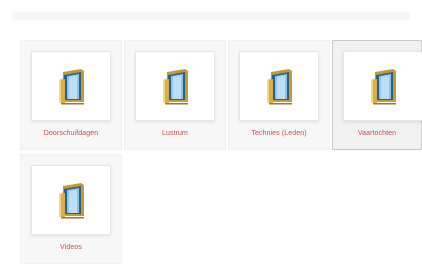  Describe the element at coordinates (71, 248) in the screenshot. I see `folder-label: Videos` at that location.